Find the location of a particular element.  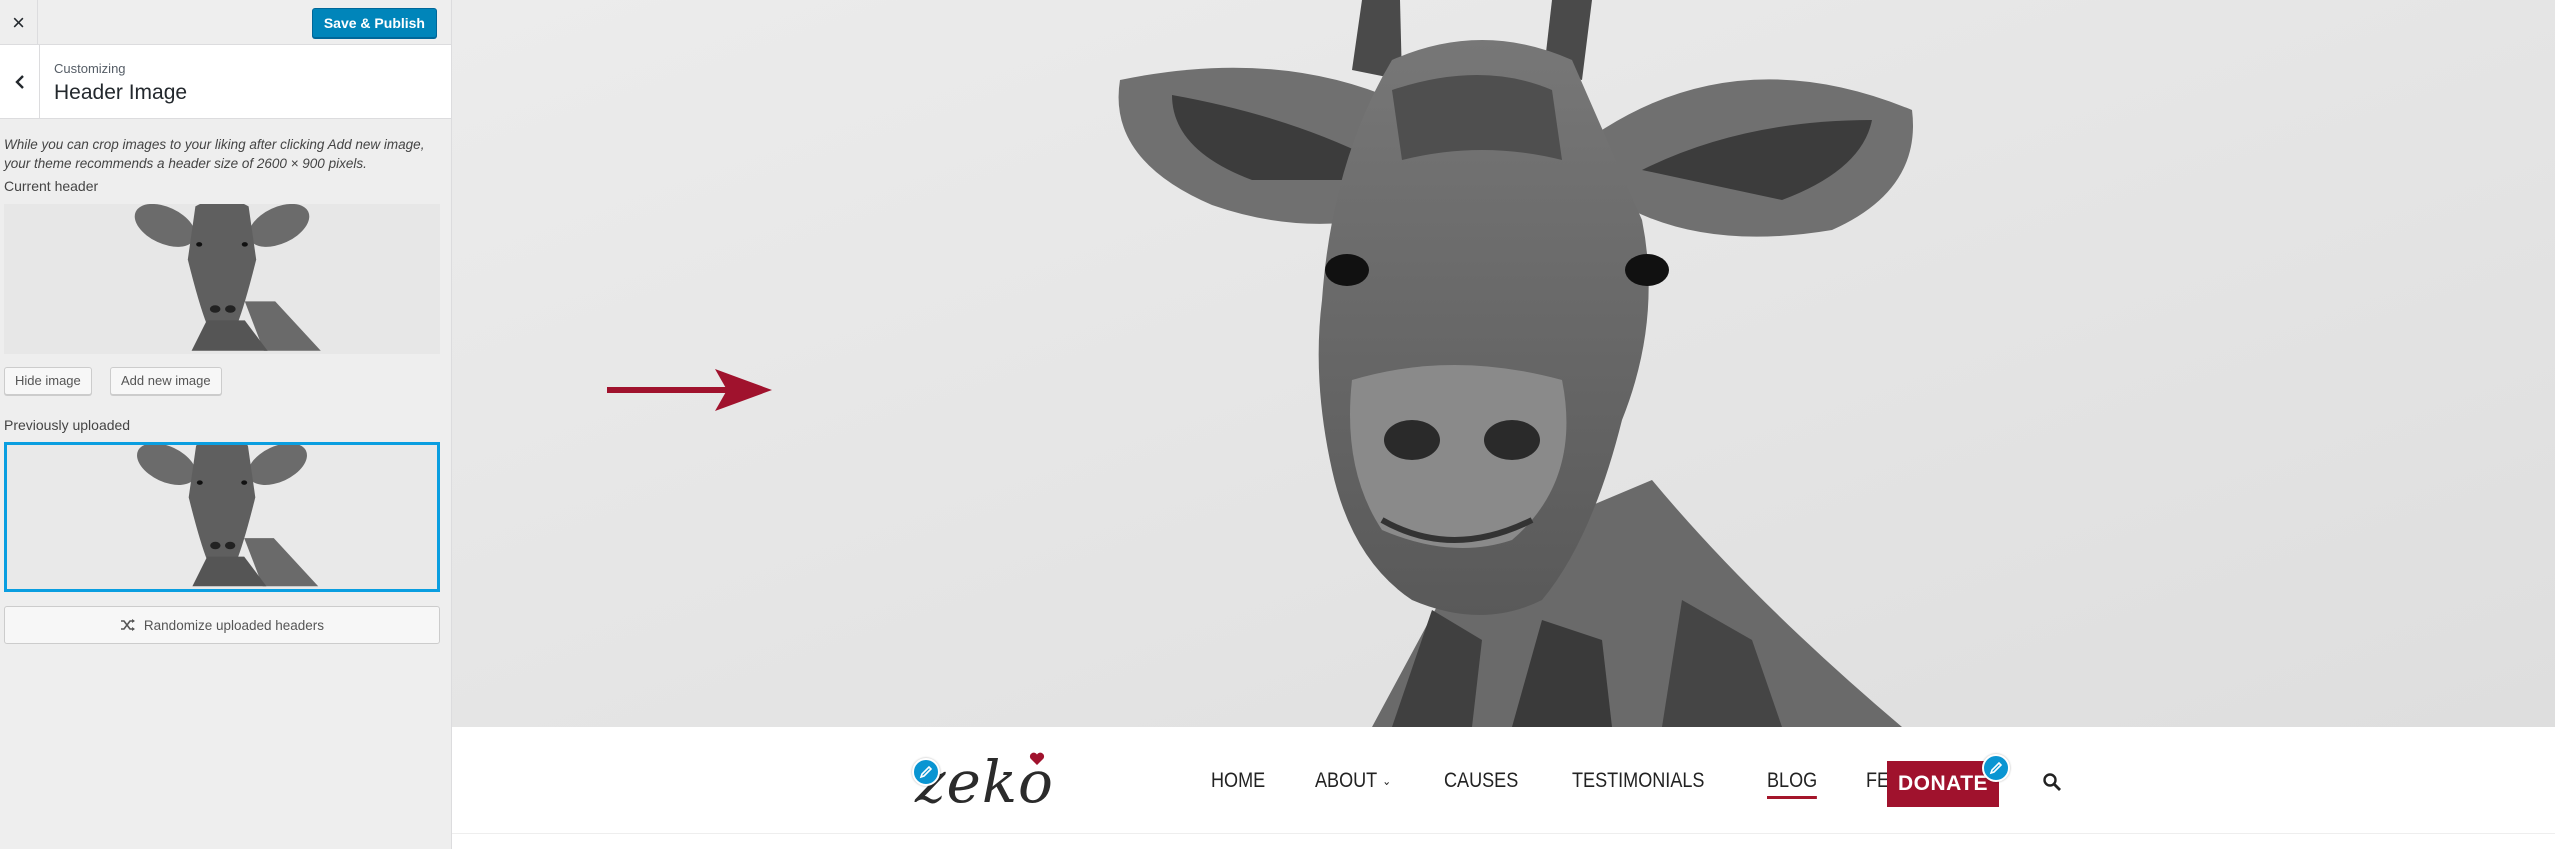

previously-uploaded-label: Previously uploaded is located at coordinates (67, 425).